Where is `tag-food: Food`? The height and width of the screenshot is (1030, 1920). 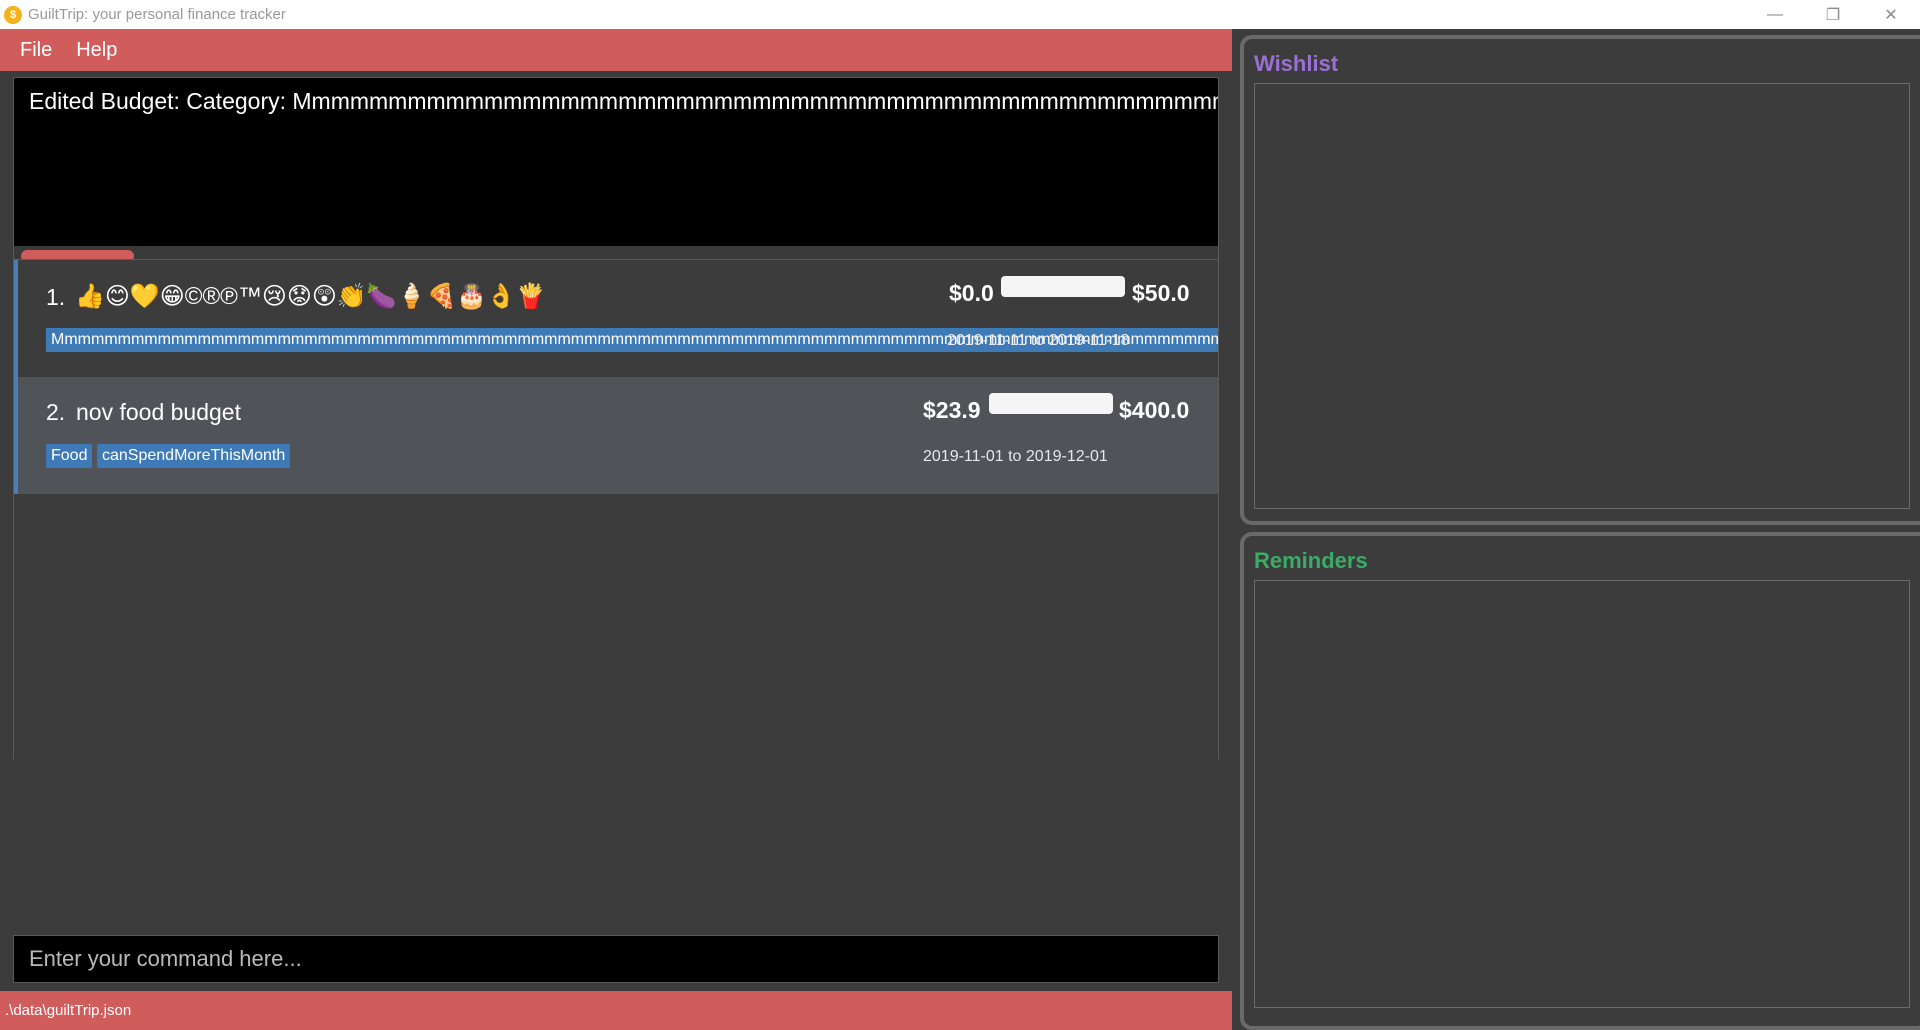 tag-food: Food is located at coordinates (69, 456).